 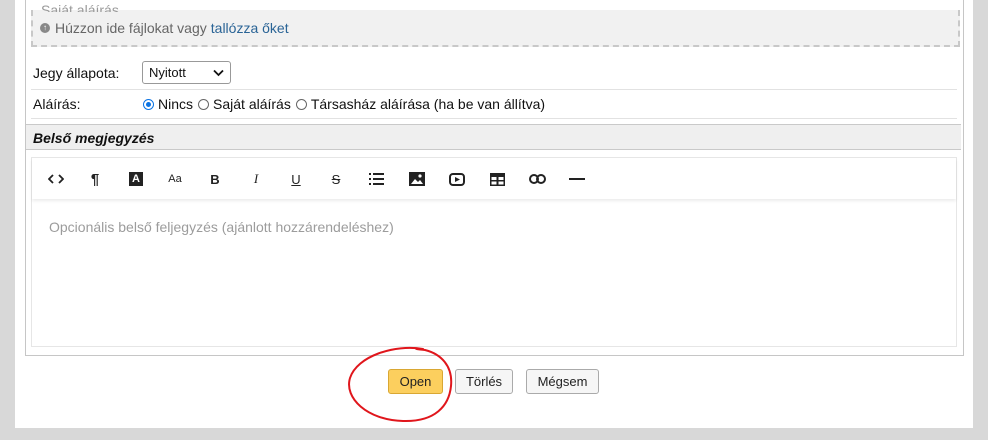 What do you see at coordinates (175, 104) in the screenshot?
I see `signature-none-label: Nincs` at bounding box center [175, 104].